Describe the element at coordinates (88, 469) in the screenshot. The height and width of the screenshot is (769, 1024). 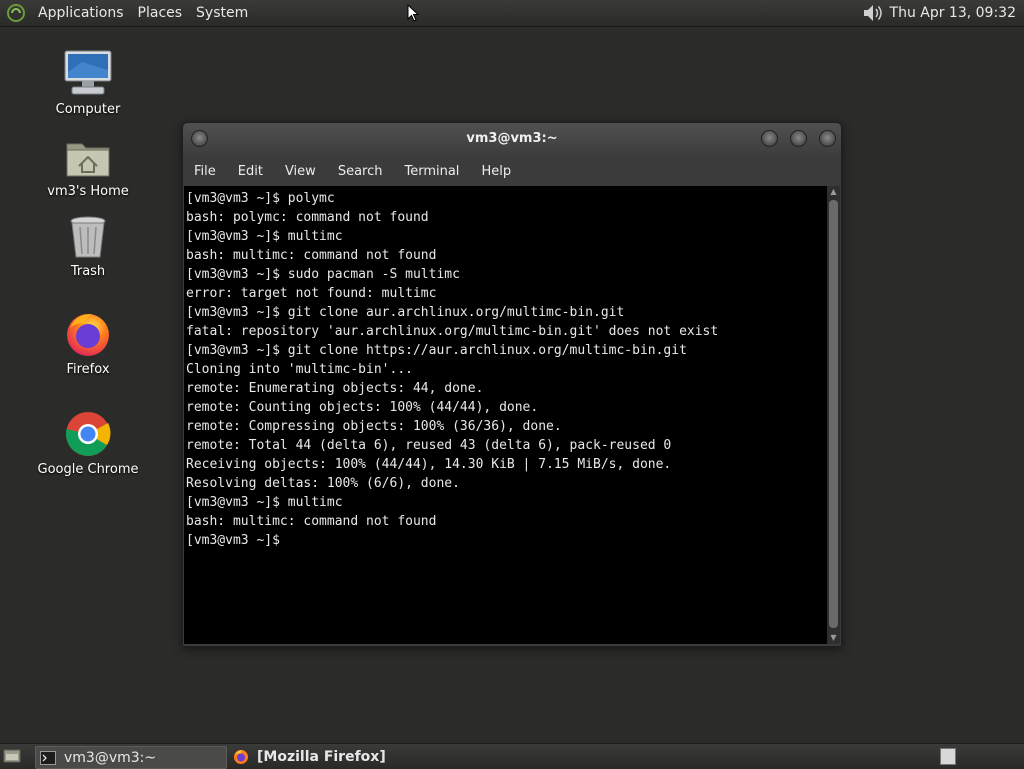
I see `desktop-icon-label: Google Chrome` at that location.